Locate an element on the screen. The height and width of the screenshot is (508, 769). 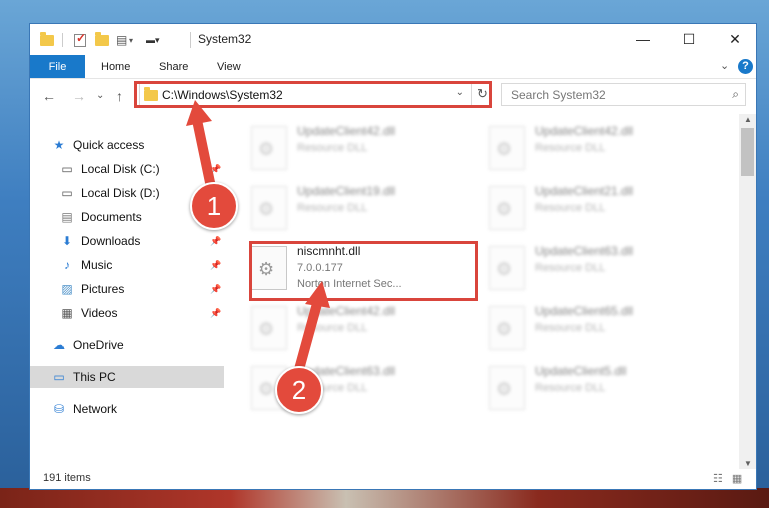
pictures-icon: ▨ is located at coordinates (67, 289).